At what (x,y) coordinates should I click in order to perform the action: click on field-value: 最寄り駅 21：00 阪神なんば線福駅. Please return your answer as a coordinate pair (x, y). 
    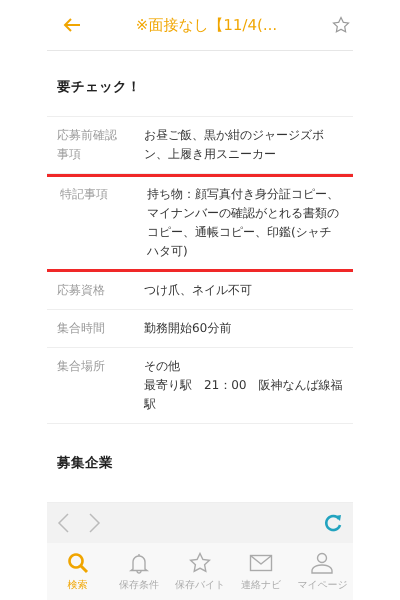
    Looking at the image, I should click on (243, 395).